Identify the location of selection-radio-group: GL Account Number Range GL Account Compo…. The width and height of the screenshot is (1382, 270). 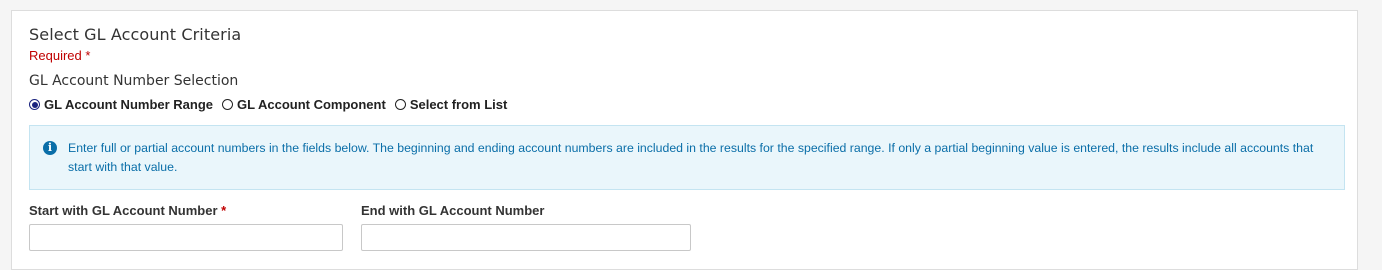
(272, 104).